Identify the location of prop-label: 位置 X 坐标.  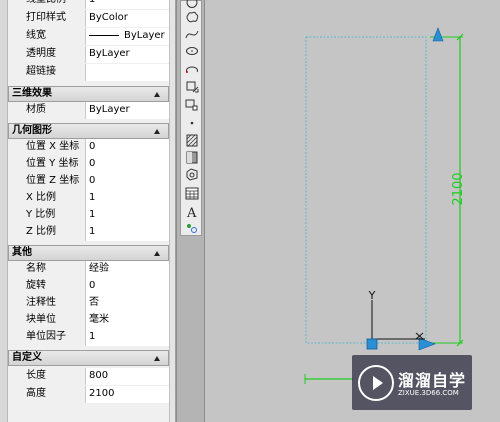
(47, 147).